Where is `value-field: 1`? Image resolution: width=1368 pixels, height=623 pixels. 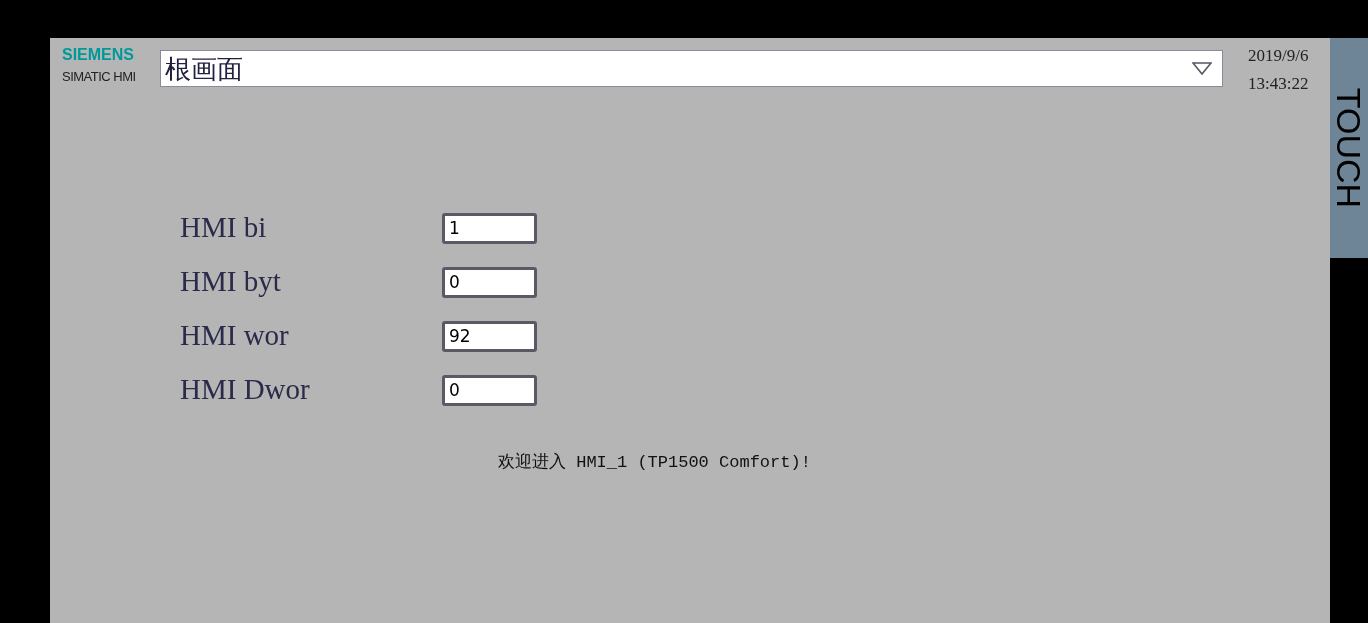
value-field: 1 is located at coordinates (489, 228).